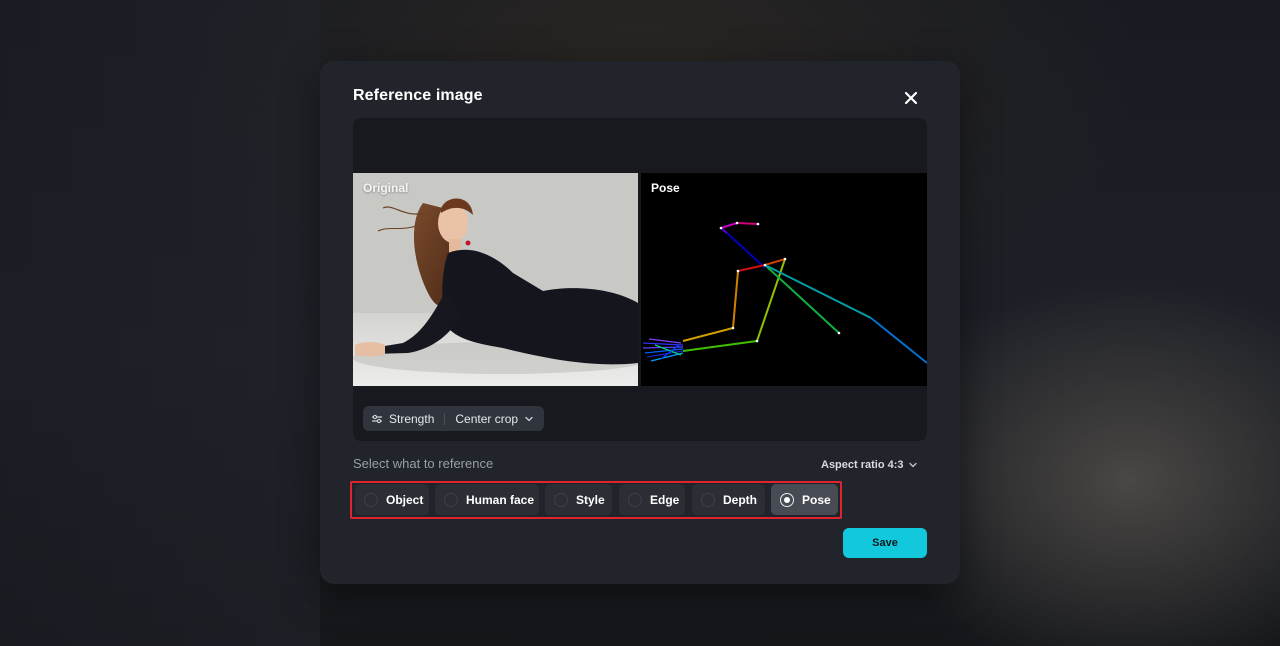 This screenshot has width=1280, height=646. I want to click on option-style: Style, so click(578, 499).